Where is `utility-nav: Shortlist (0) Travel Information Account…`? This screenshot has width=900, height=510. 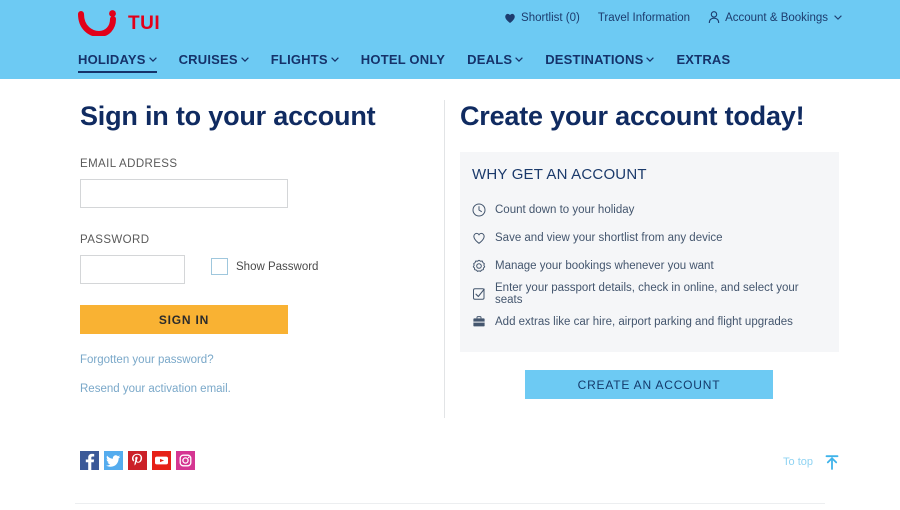
utility-nav: Shortlist (0) Travel Information Account… is located at coordinates (673, 17).